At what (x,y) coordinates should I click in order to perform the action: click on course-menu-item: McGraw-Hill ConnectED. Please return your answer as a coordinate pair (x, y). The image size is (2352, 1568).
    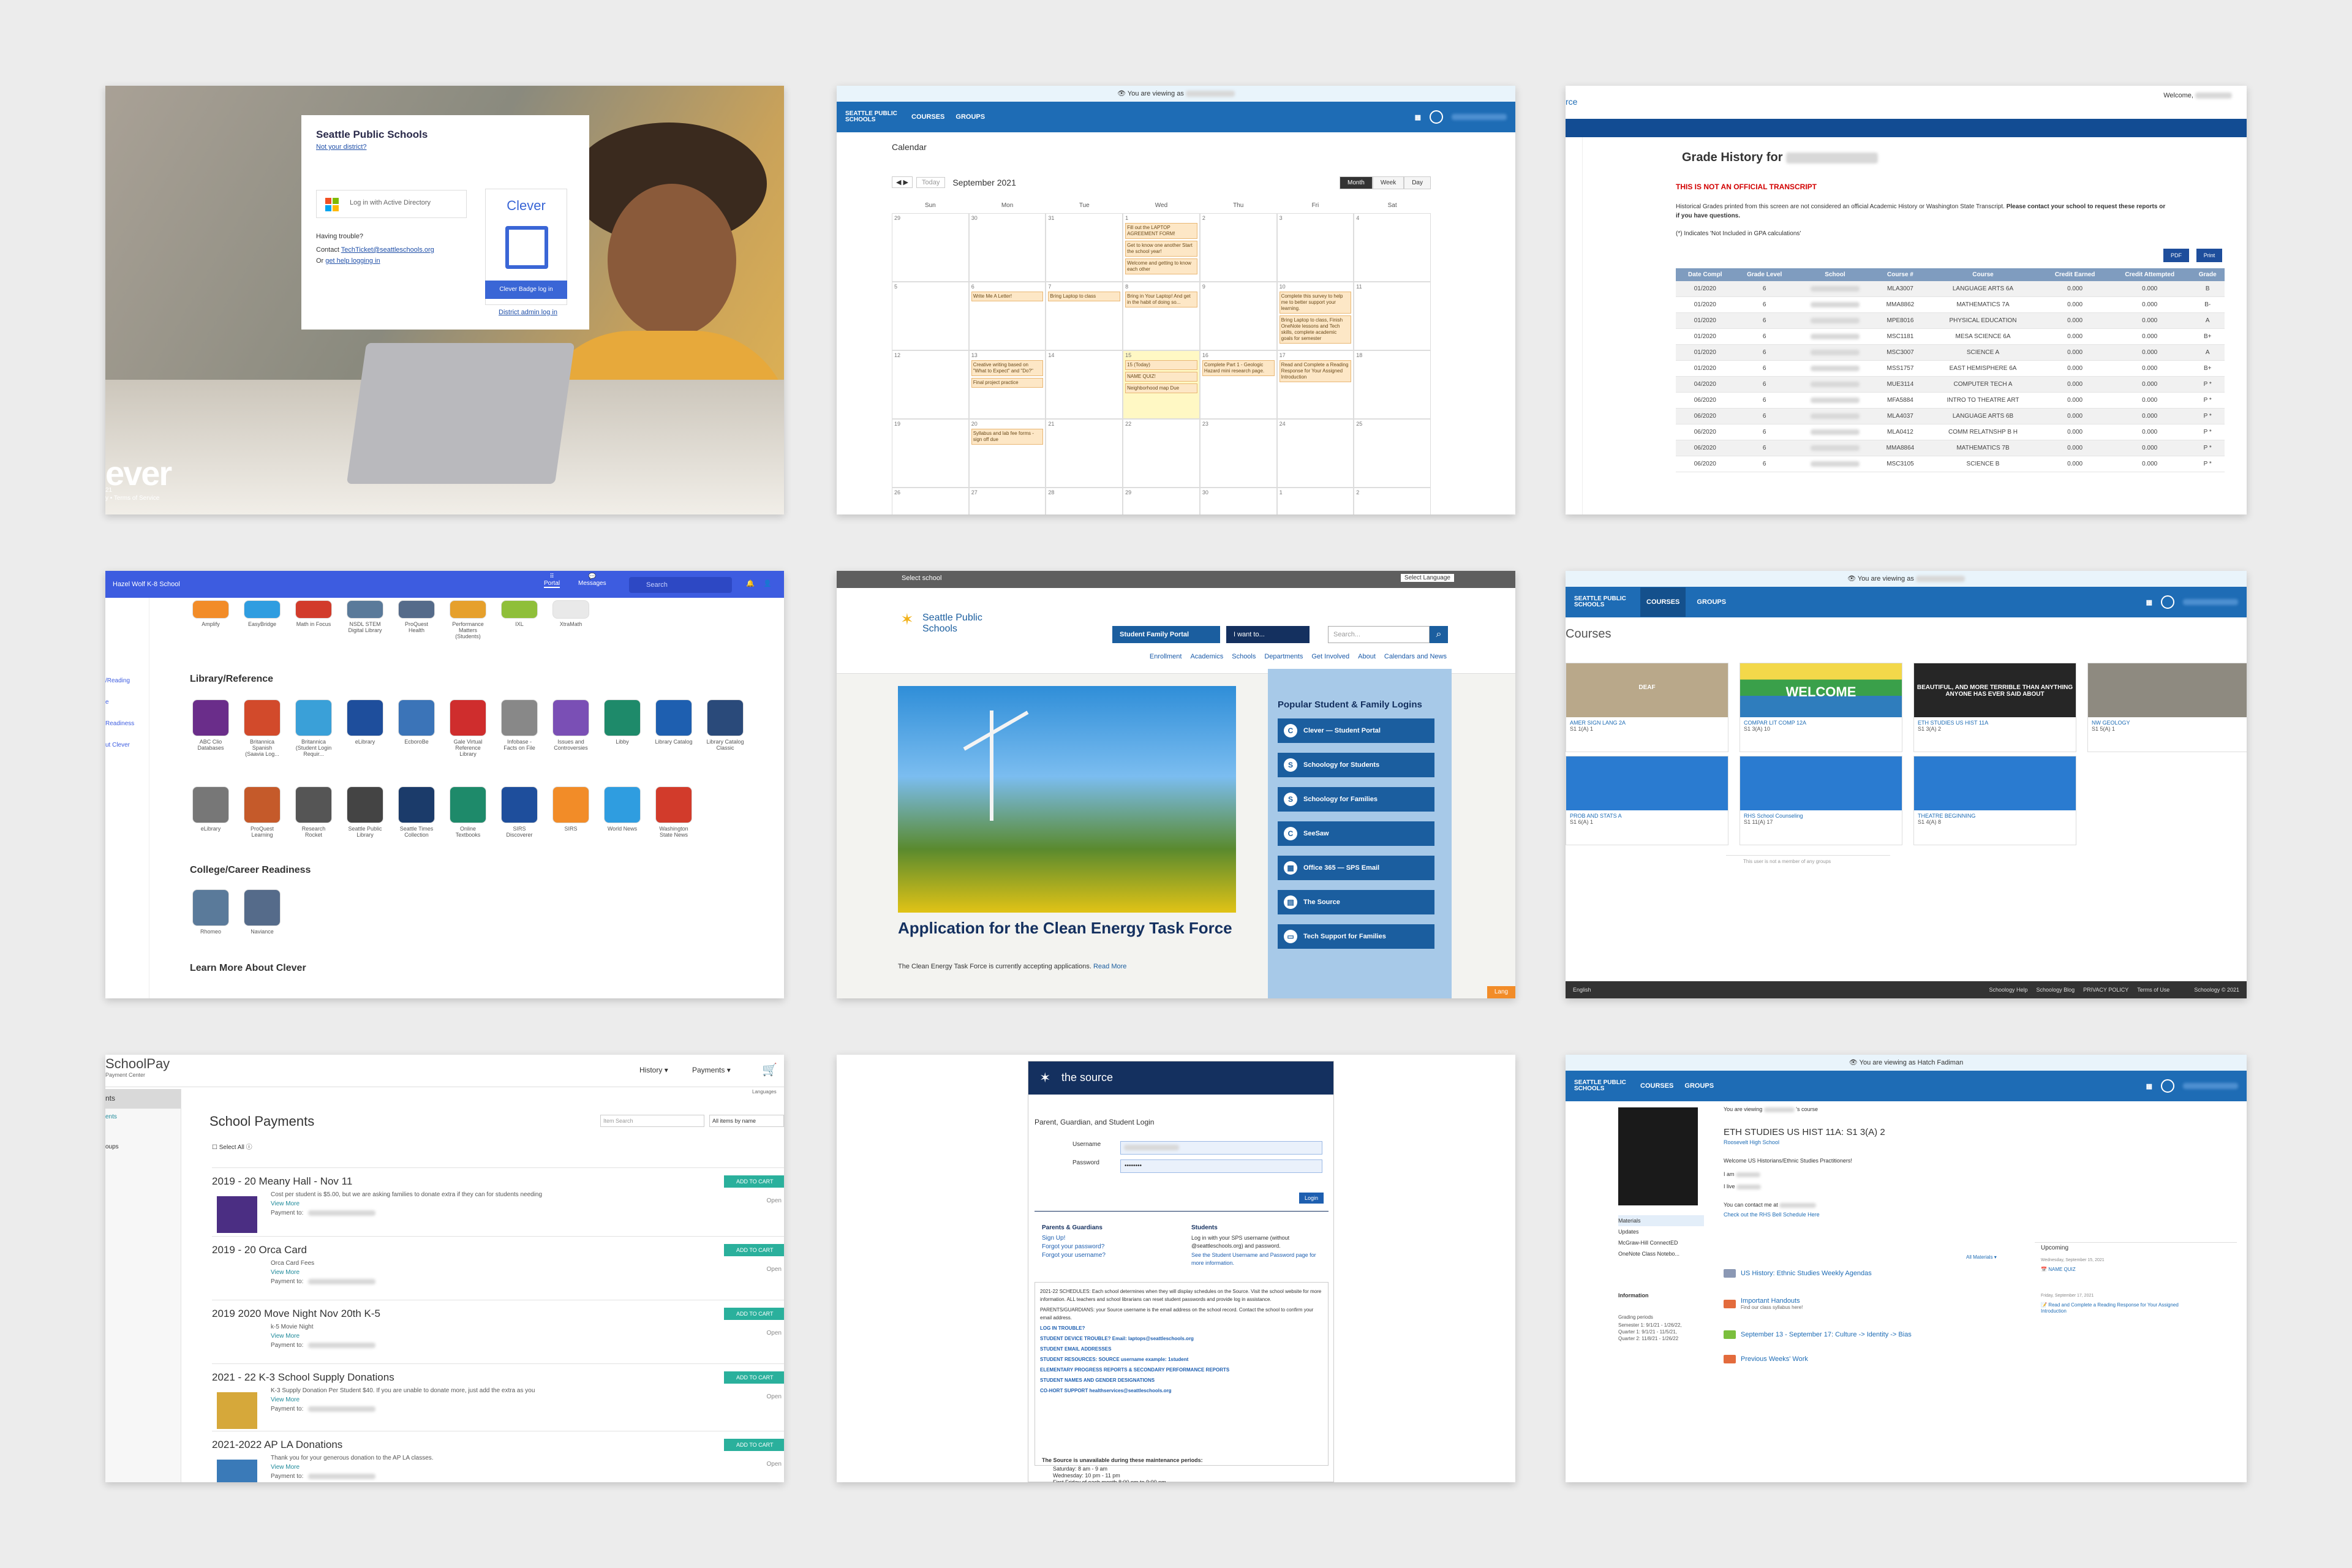
    Looking at the image, I should click on (1661, 1243).